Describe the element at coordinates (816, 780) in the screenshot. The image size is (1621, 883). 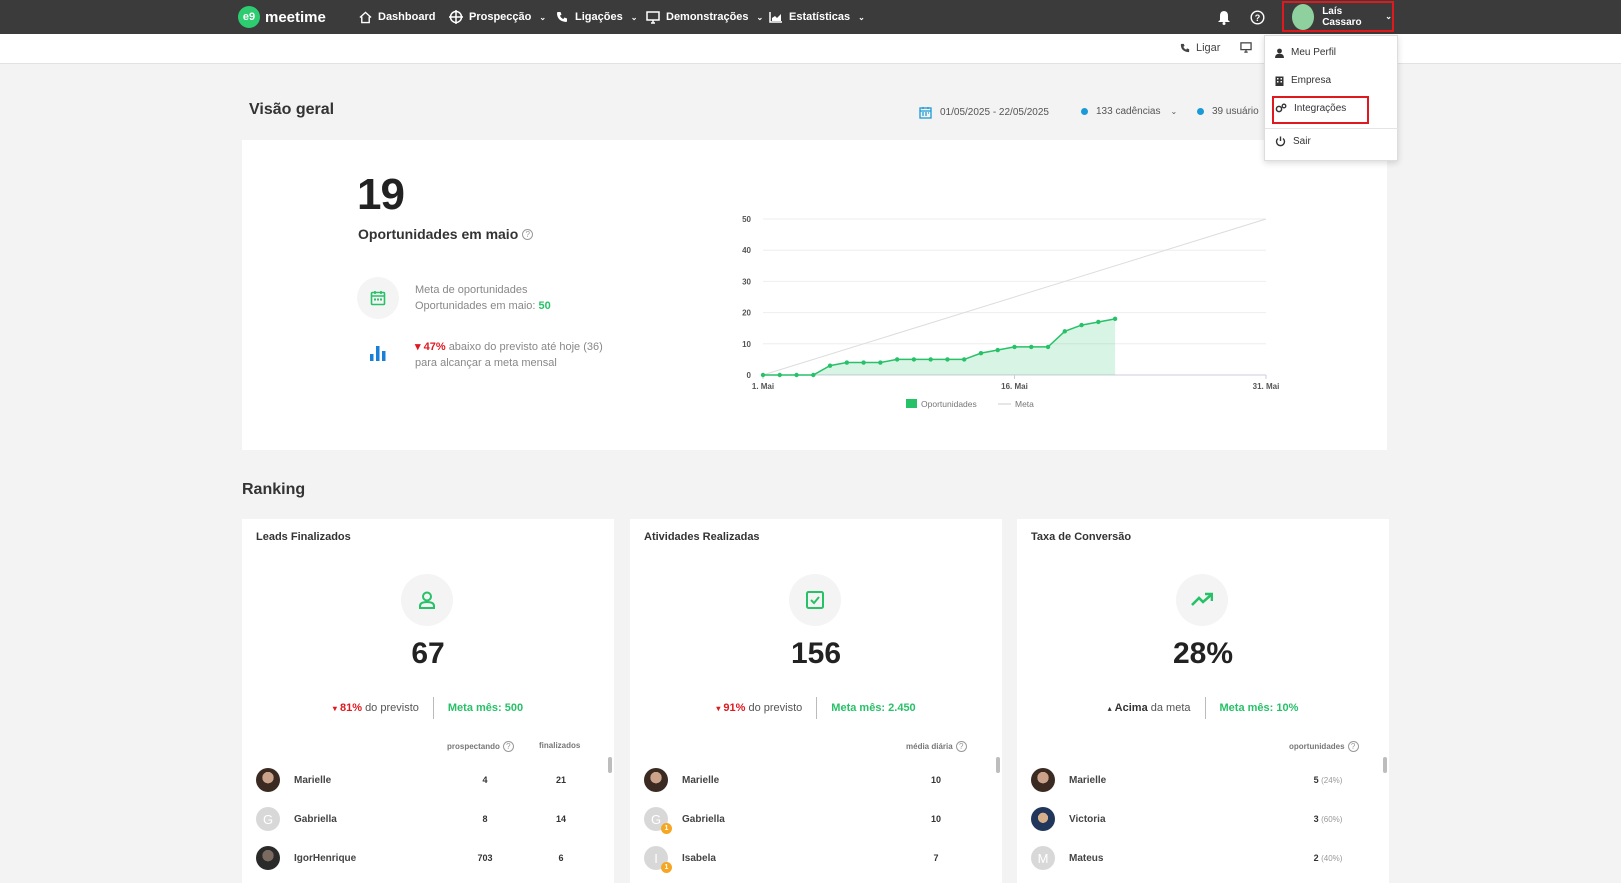
I see `ranking-row: Marielle 10` at that location.